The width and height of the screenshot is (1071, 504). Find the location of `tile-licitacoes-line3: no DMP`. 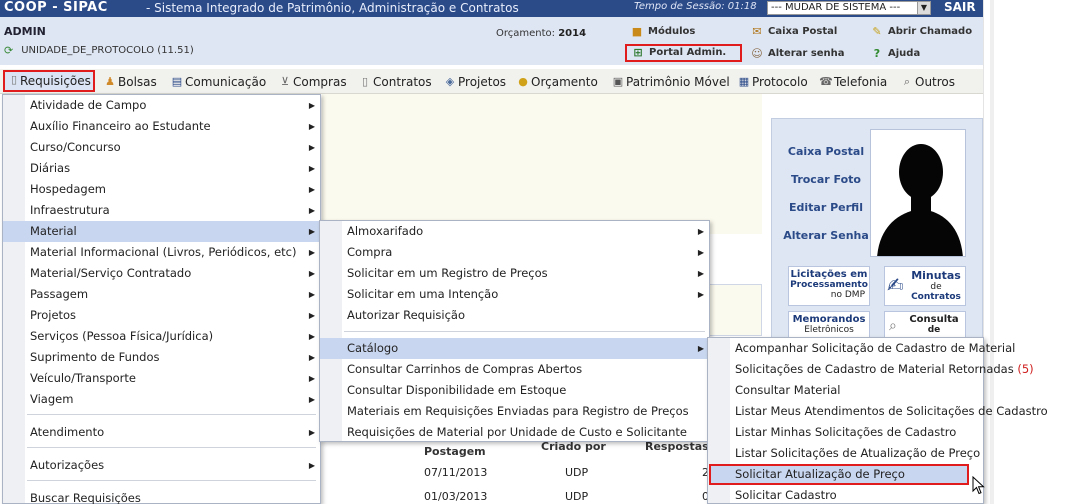

tile-licitacoes-line3: no DMP is located at coordinates (847, 295).